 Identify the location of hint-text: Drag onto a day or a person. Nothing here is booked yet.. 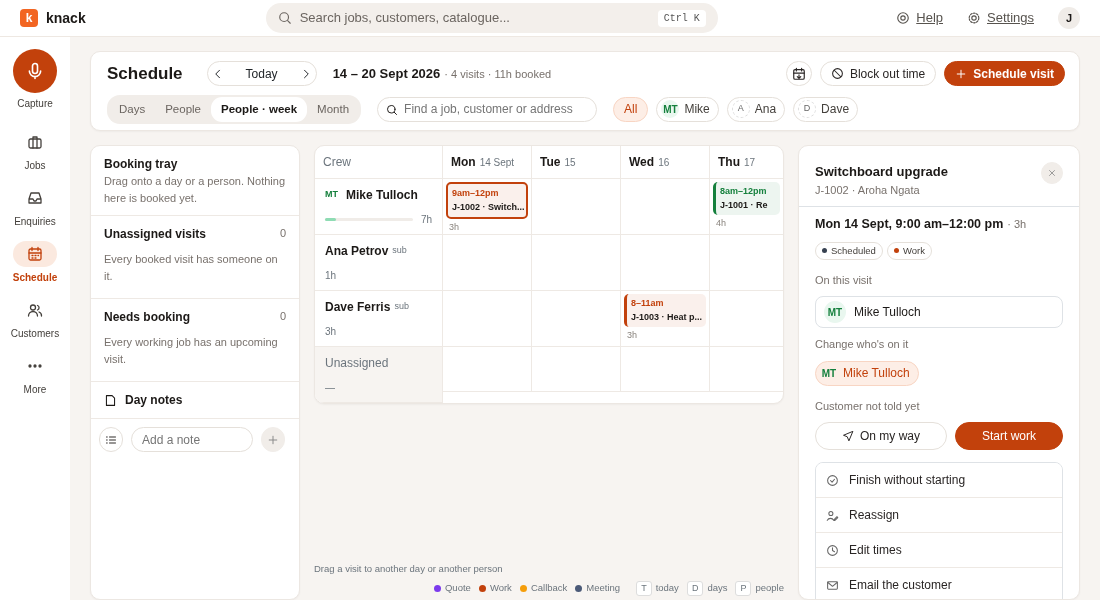
(195, 190).